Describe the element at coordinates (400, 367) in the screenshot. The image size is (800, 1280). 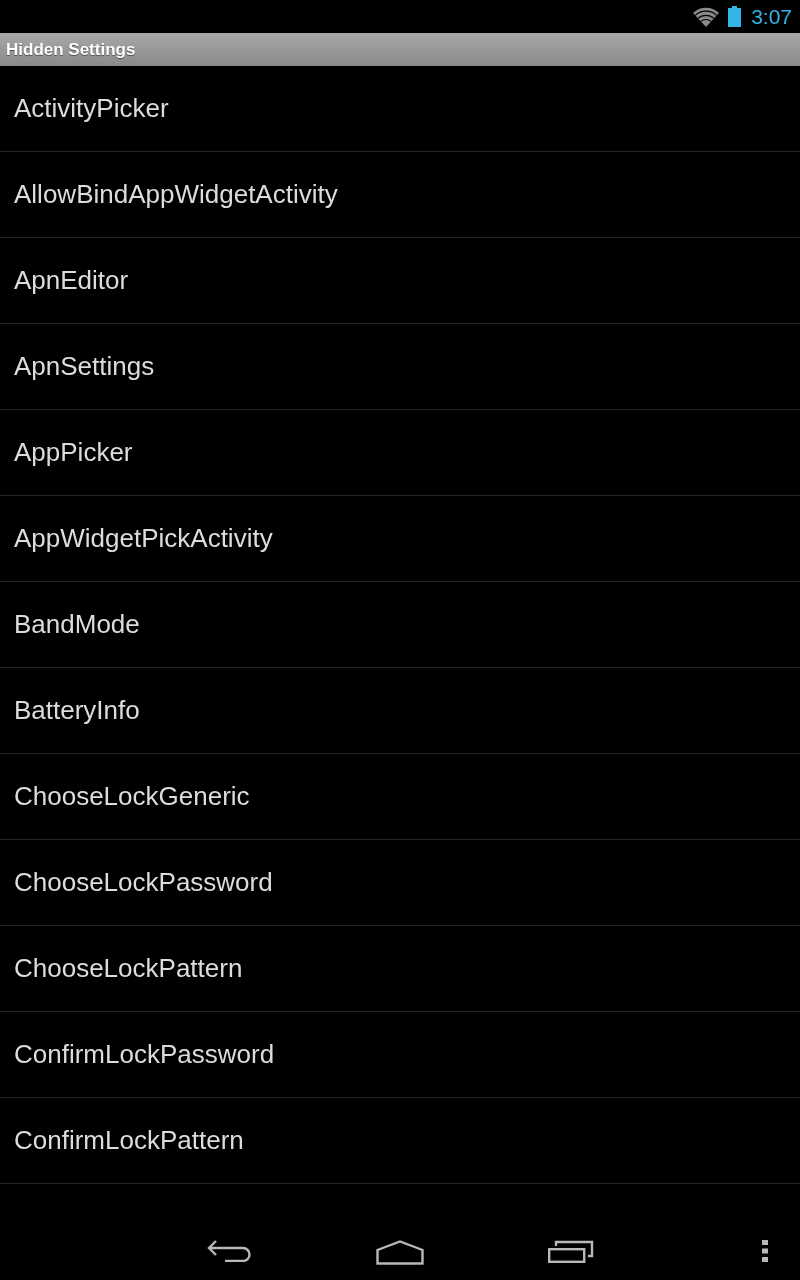
I see `settings-list-item: ApnSettings` at that location.